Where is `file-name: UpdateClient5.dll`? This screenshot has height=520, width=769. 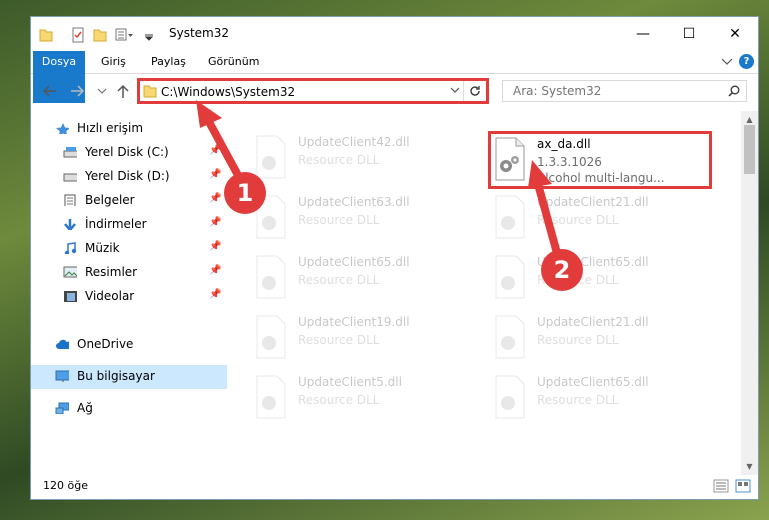 file-name: UpdateClient5.dll is located at coordinates (350, 382).